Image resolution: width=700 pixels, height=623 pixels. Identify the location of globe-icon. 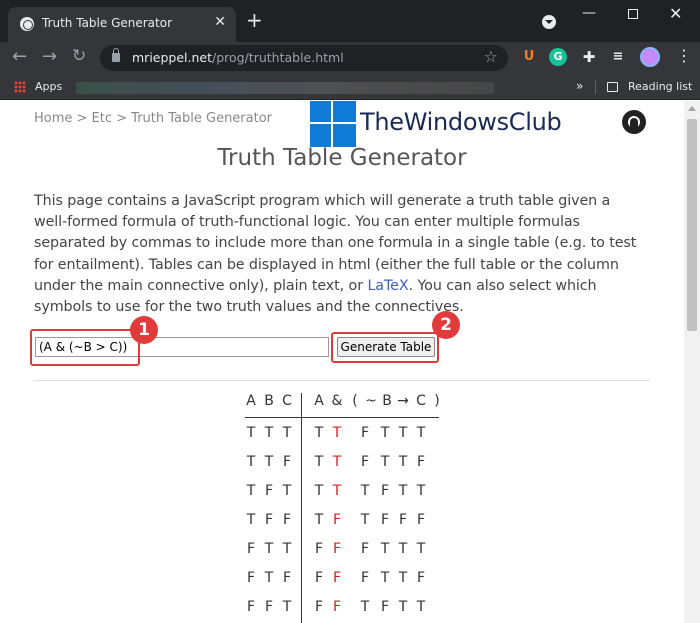
(27, 24).